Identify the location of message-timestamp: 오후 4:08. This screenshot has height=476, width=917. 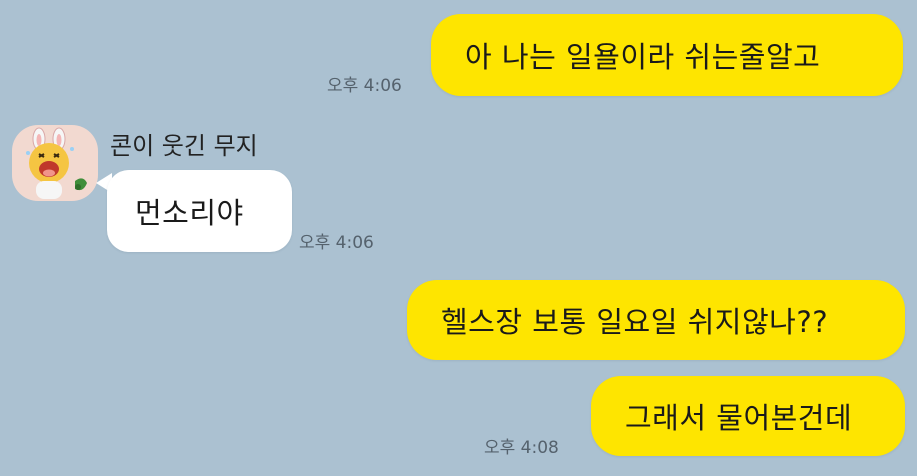
(521, 448).